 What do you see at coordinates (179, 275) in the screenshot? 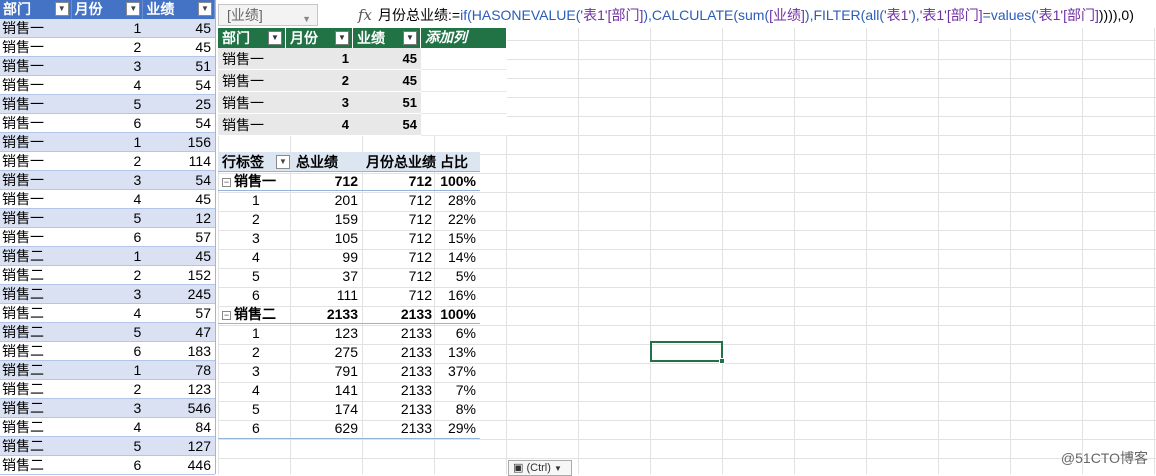
I see `cell-performance: 152` at bounding box center [179, 275].